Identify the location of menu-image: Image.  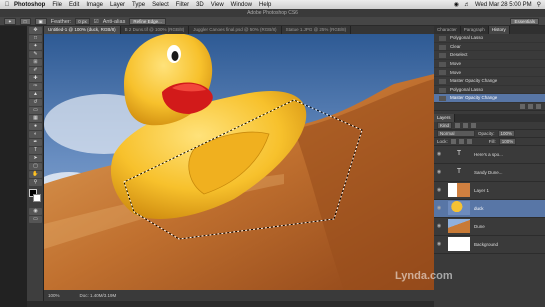
(94, 5).